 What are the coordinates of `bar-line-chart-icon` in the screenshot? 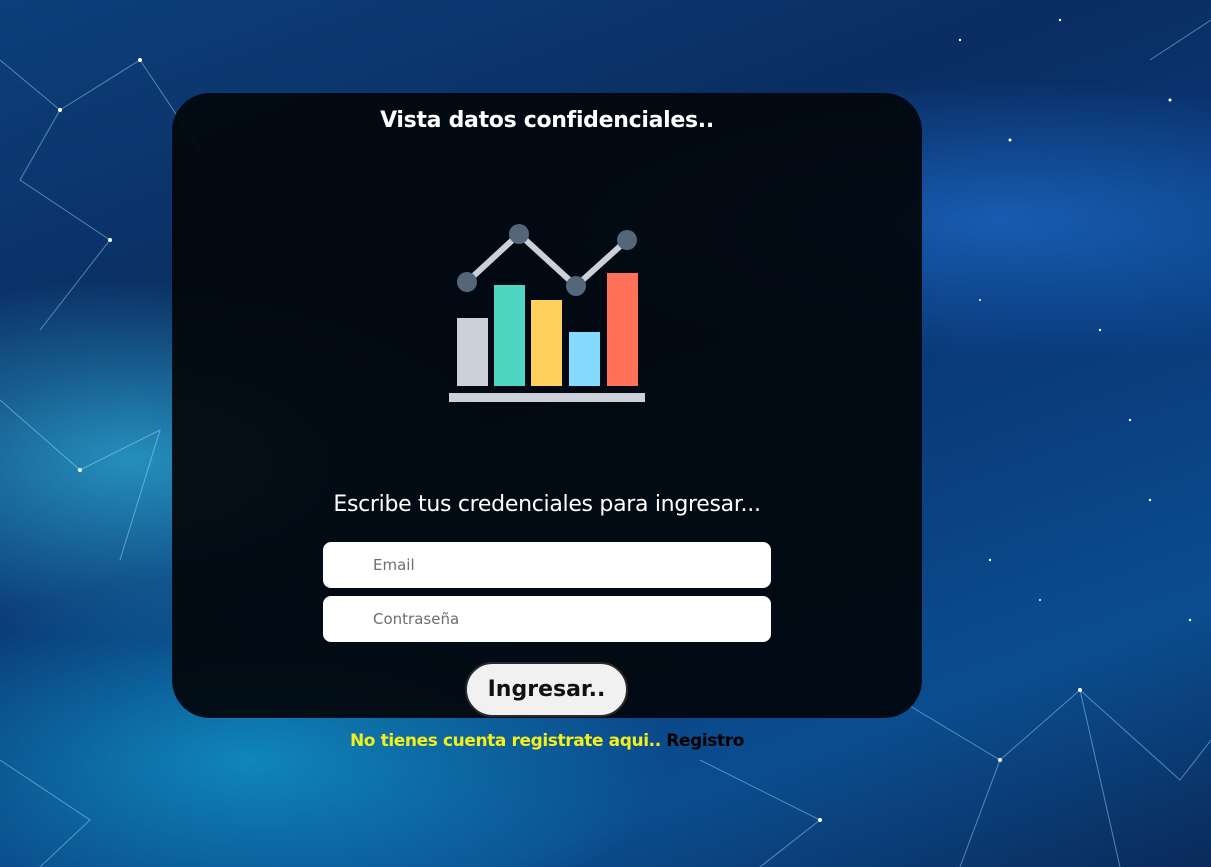 It's located at (547, 313).